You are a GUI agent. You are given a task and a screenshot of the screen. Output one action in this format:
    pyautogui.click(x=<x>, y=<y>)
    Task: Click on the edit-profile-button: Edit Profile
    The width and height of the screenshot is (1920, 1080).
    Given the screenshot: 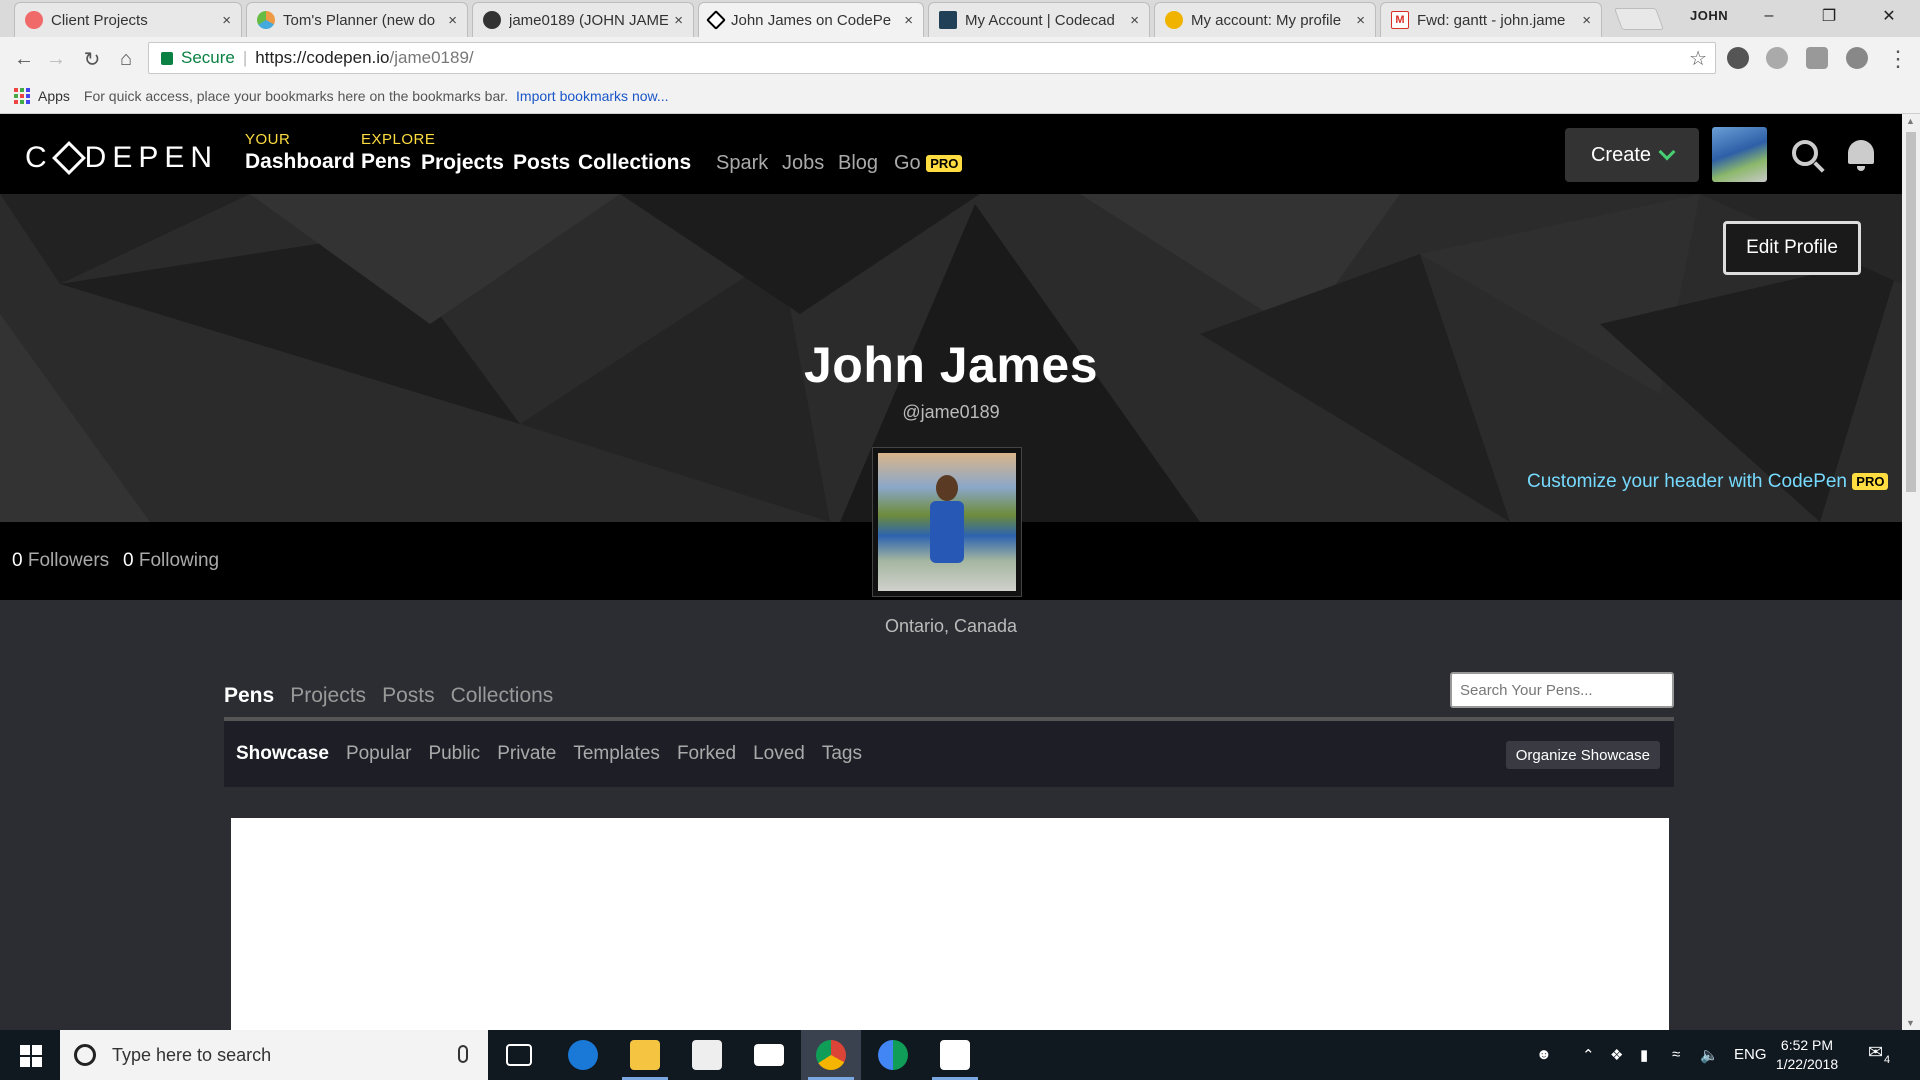 What is the action you would take?
    pyautogui.click(x=1792, y=248)
    